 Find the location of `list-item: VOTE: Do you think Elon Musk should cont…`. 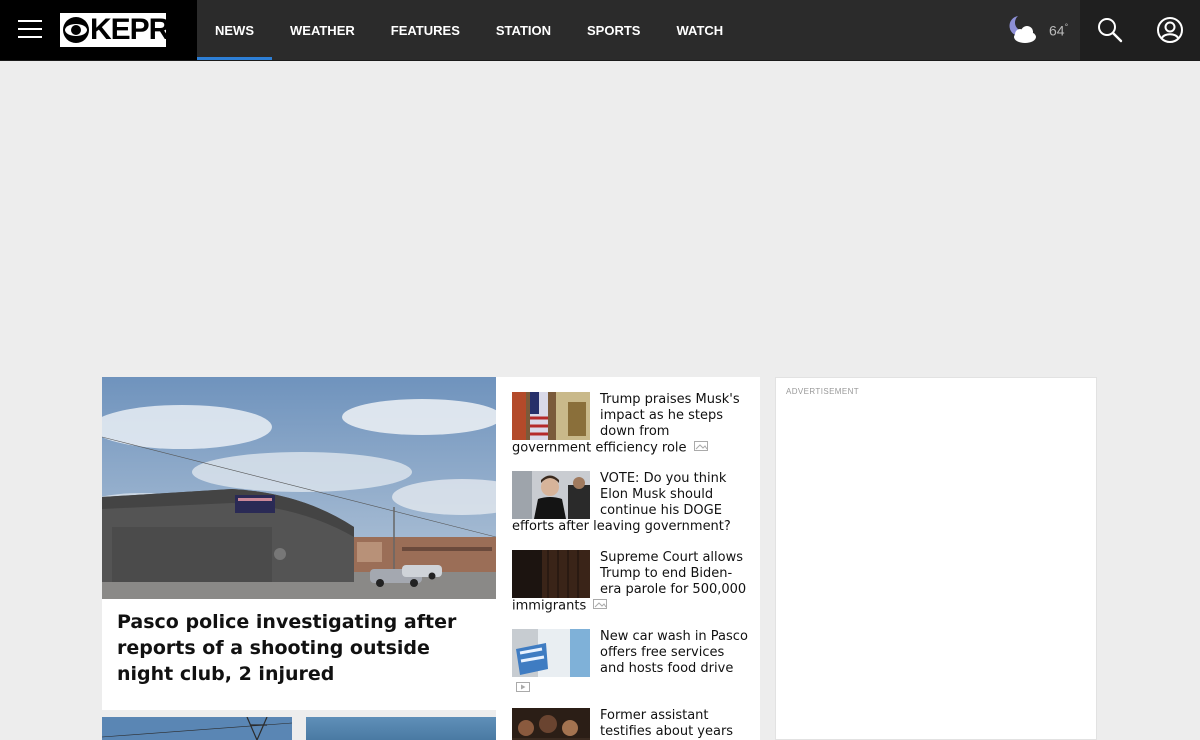

list-item: VOTE: Do you think Elon Musk should cont… is located at coordinates (630, 503).